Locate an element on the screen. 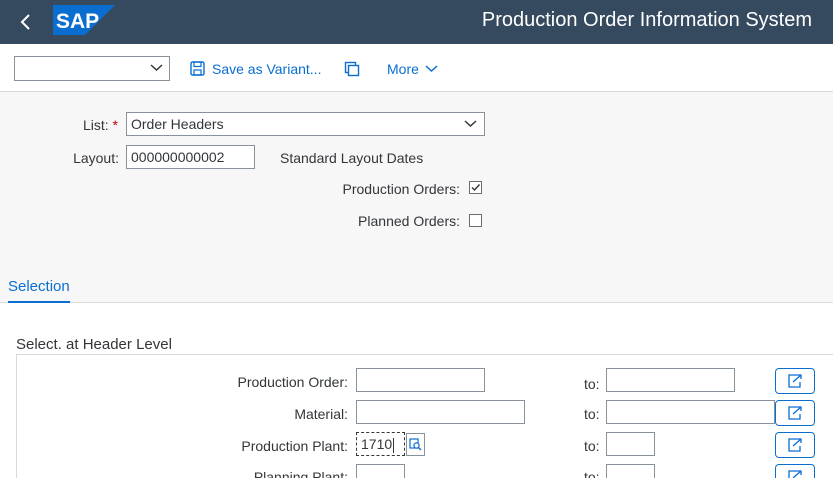 The image size is (833, 478). required-mark: * is located at coordinates (115, 125).